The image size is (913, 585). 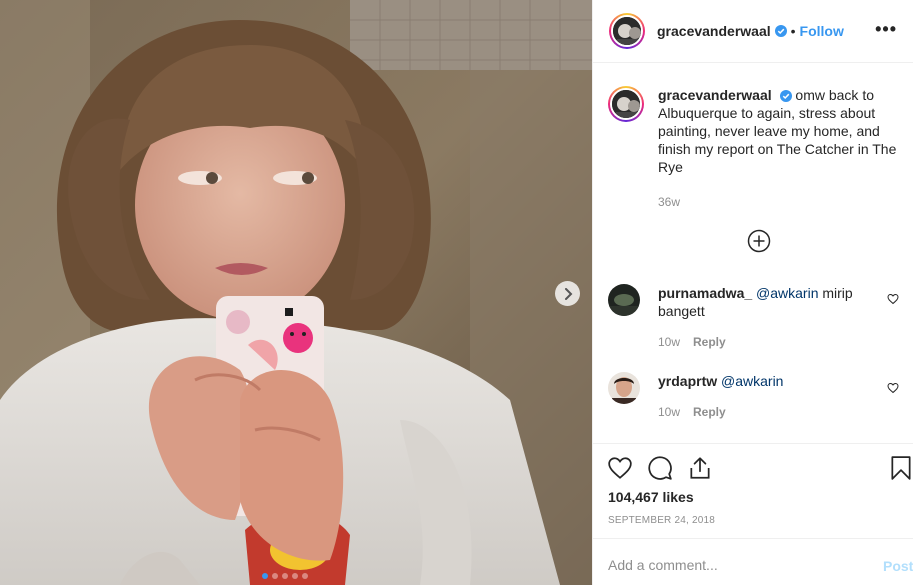 I want to click on post-header: gracevanderwaal • Follow •••, so click(x=753, y=31).